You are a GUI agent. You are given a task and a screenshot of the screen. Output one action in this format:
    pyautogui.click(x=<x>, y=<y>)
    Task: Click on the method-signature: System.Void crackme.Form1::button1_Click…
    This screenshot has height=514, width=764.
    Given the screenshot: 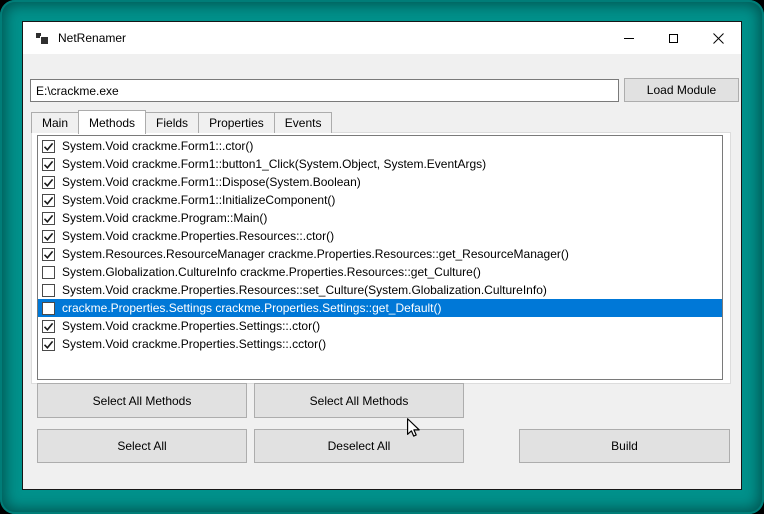 What is the action you would take?
    pyautogui.click(x=274, y=164)
    